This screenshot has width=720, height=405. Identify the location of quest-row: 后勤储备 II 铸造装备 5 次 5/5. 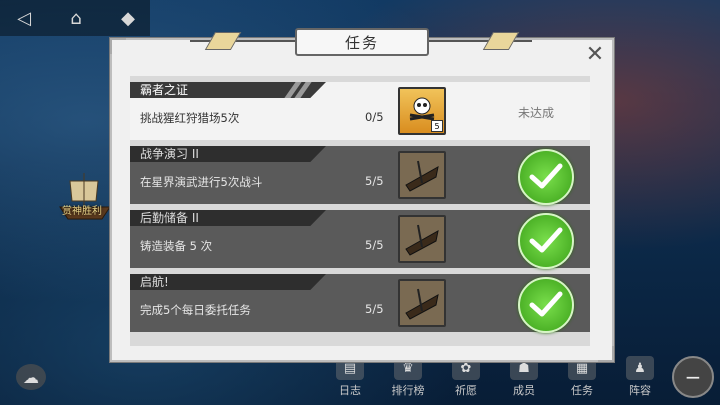
(360, 239).